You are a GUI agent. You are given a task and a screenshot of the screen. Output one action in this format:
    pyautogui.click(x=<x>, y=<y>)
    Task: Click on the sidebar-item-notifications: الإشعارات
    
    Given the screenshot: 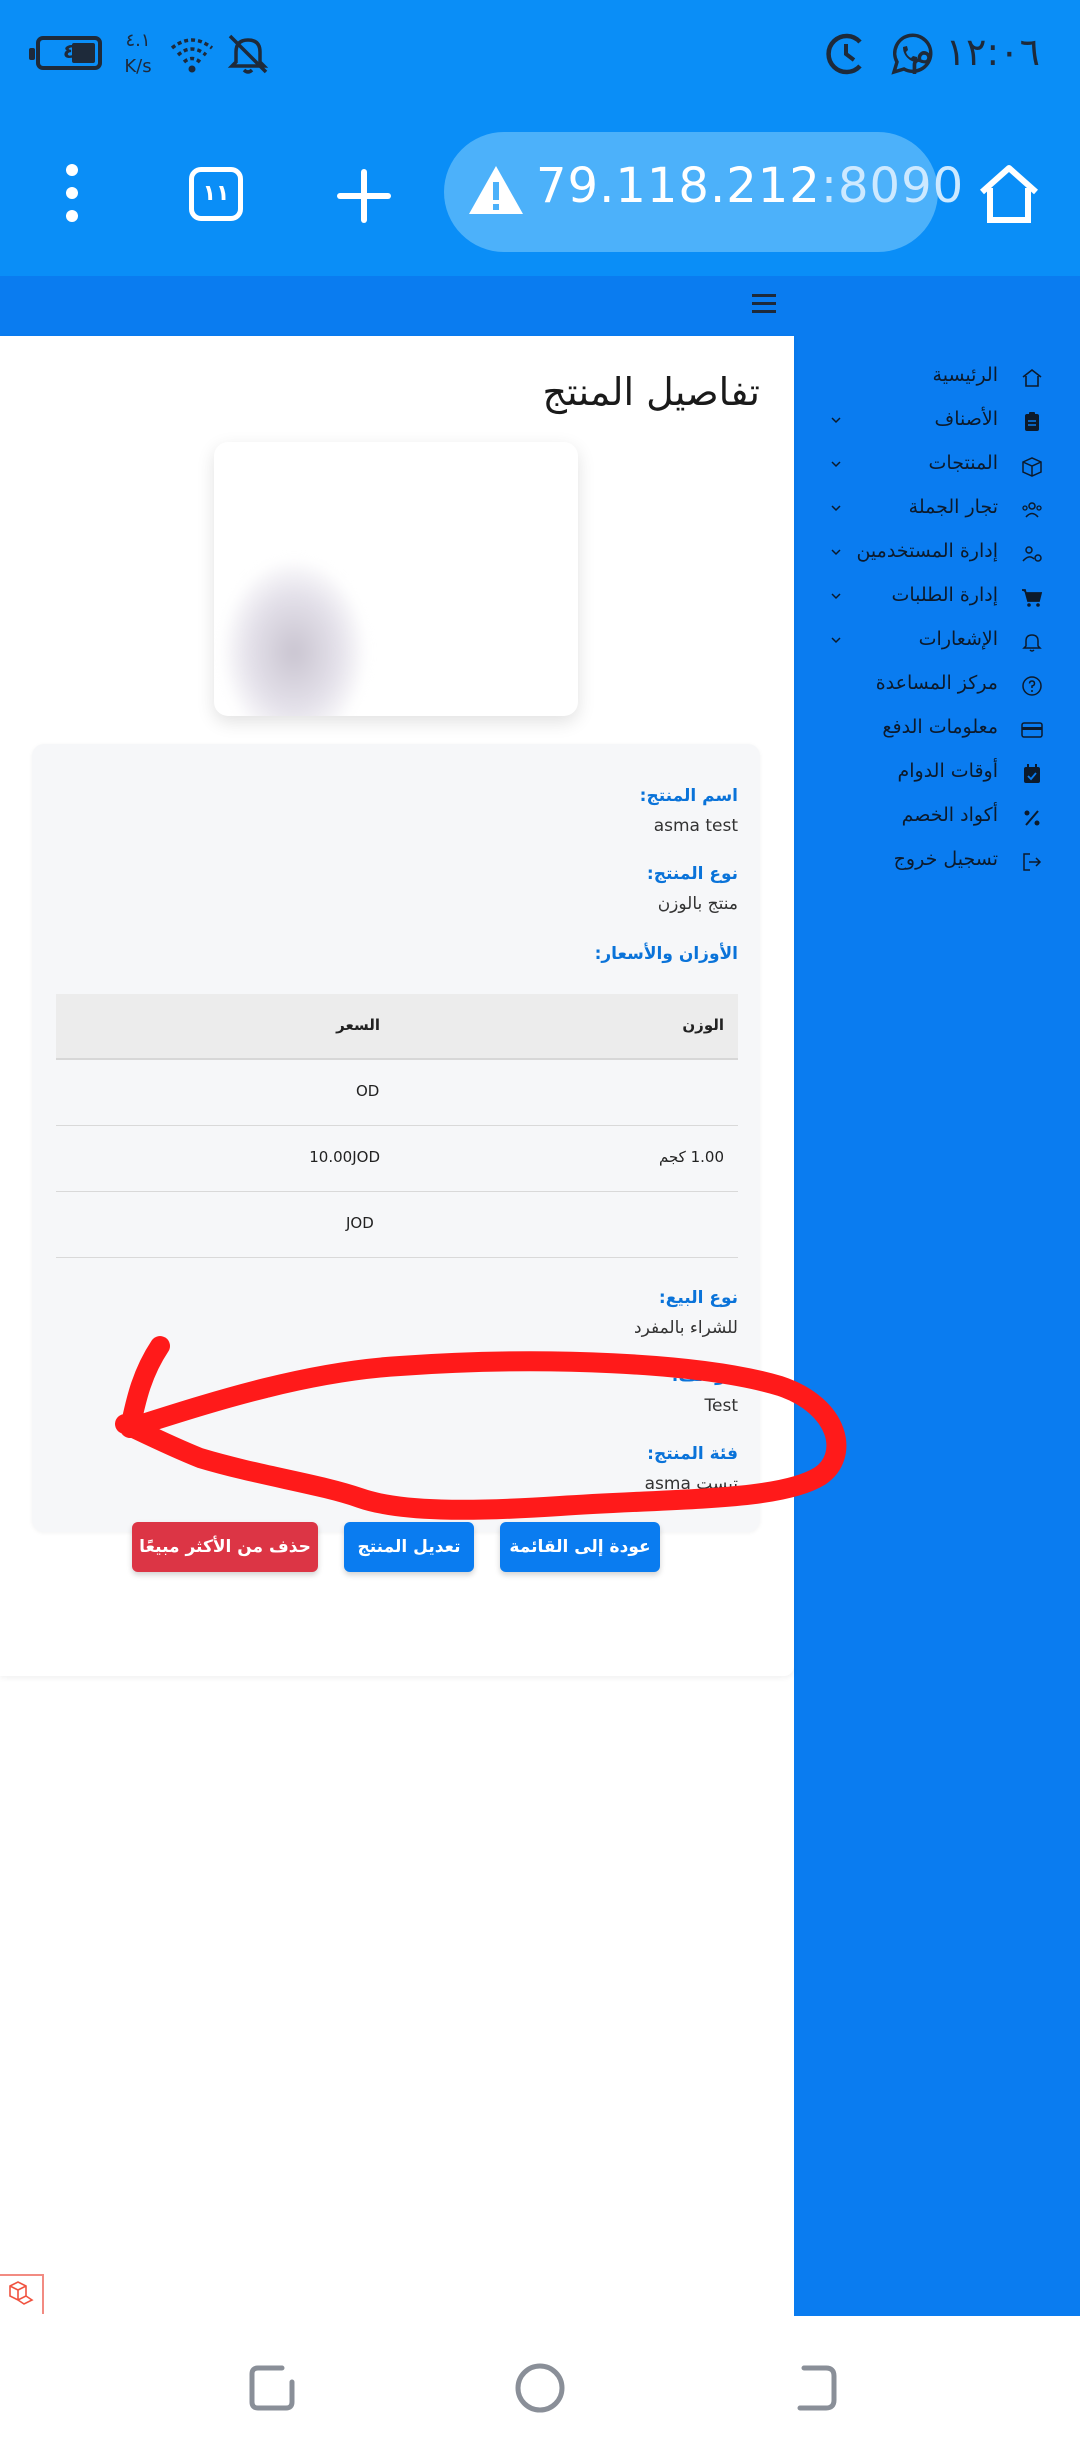 What is the action you would take?
    pyautogui.click(x=937, y=642)
    